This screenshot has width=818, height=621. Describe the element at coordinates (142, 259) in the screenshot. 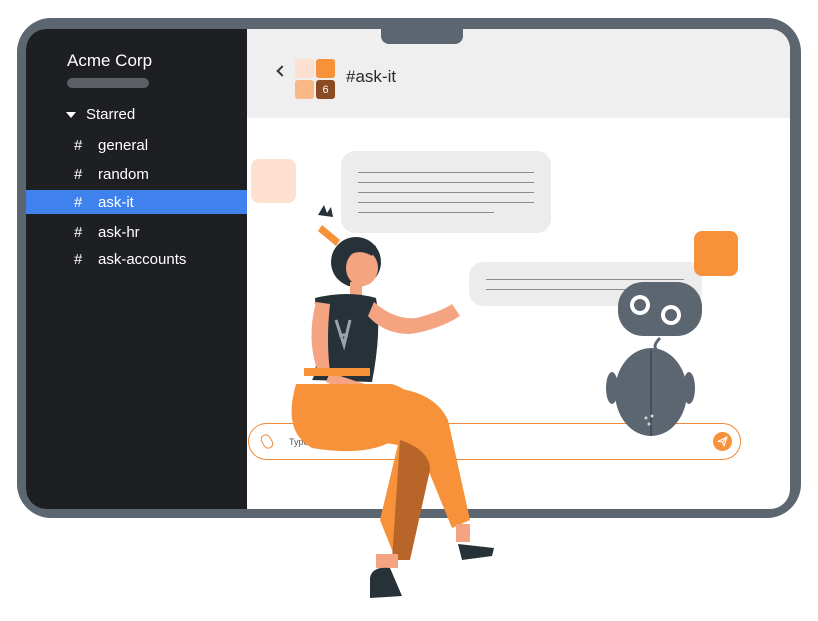

I see `sidebar-item-label: ask-accounts` at that location.